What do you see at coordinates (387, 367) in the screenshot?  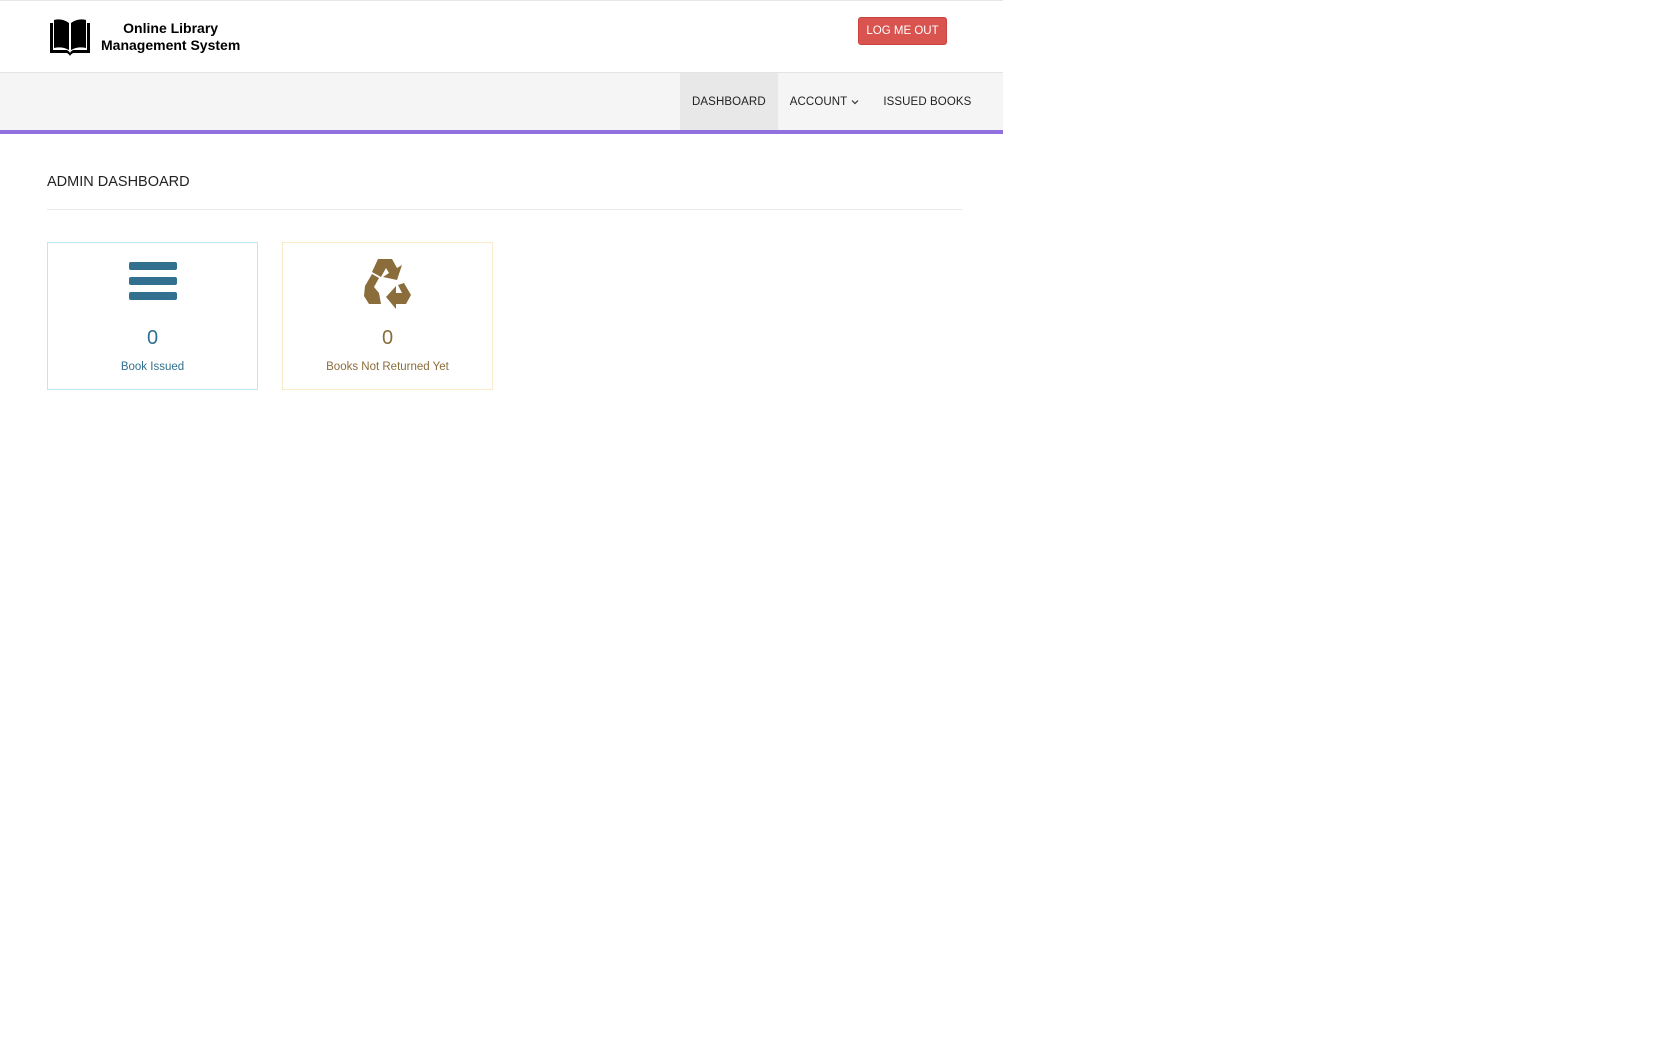 I see `books-not-returned-label: Books Not Returned Yet` at bounding box center [387, 367].